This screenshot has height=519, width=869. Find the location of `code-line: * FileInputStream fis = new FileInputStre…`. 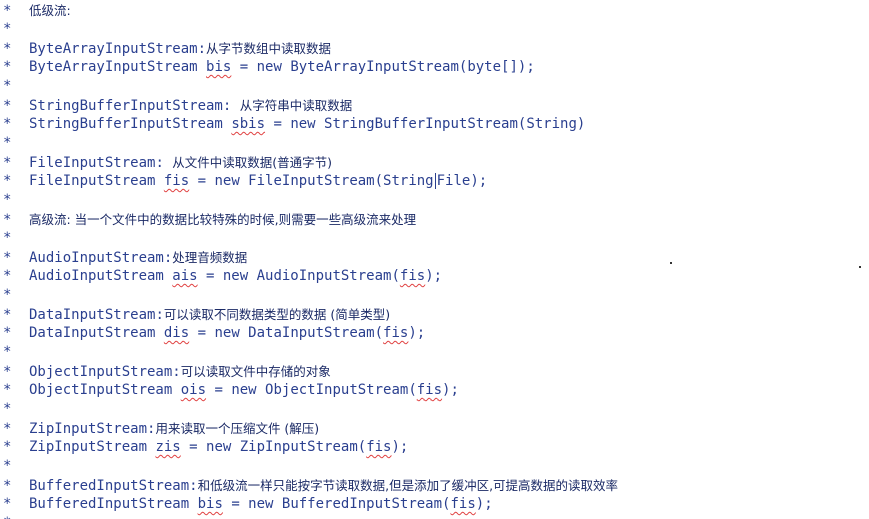

code-line: * FileInputStream fis = new FileInputStre… is located at coordinates (245, 181).